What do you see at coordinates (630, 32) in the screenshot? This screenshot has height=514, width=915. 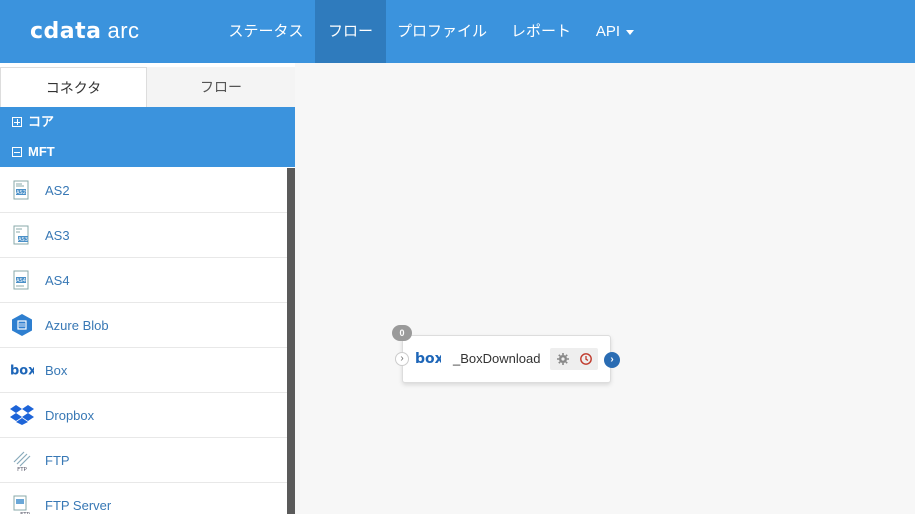 I see `chevron-down-icon` at bounding box center [630, 32].